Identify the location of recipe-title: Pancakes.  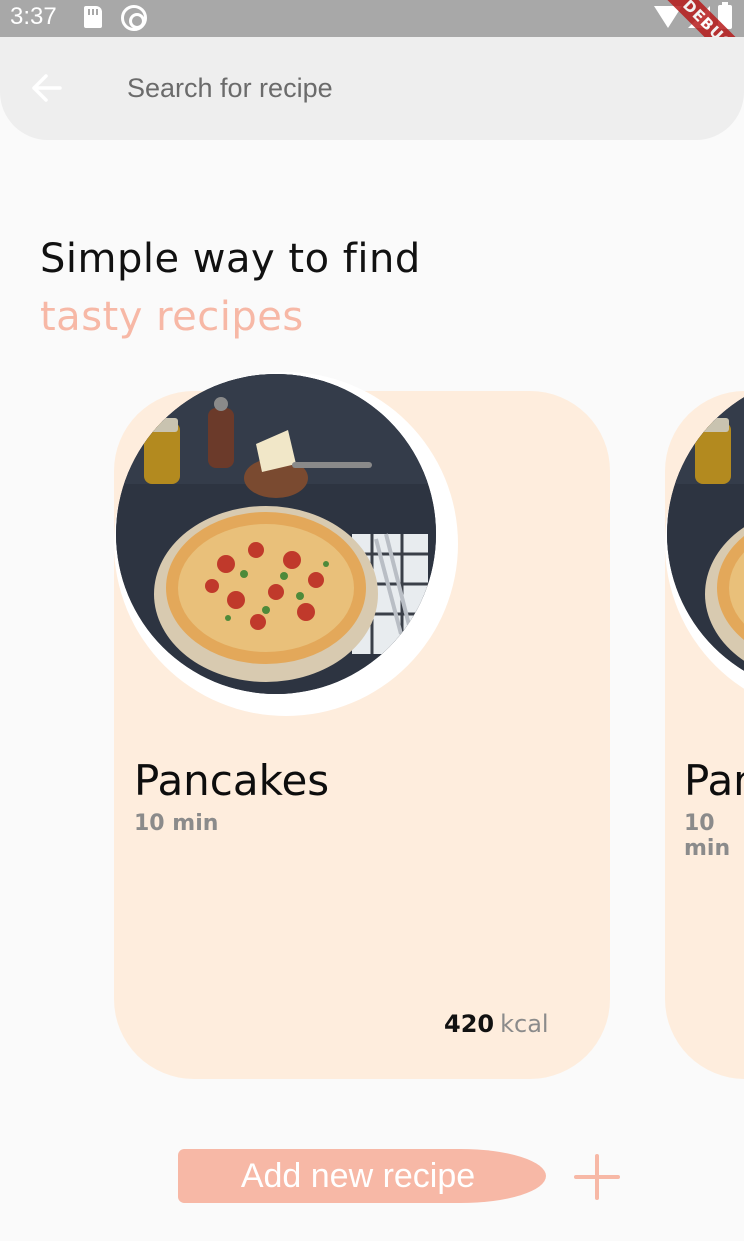
(232, 780).